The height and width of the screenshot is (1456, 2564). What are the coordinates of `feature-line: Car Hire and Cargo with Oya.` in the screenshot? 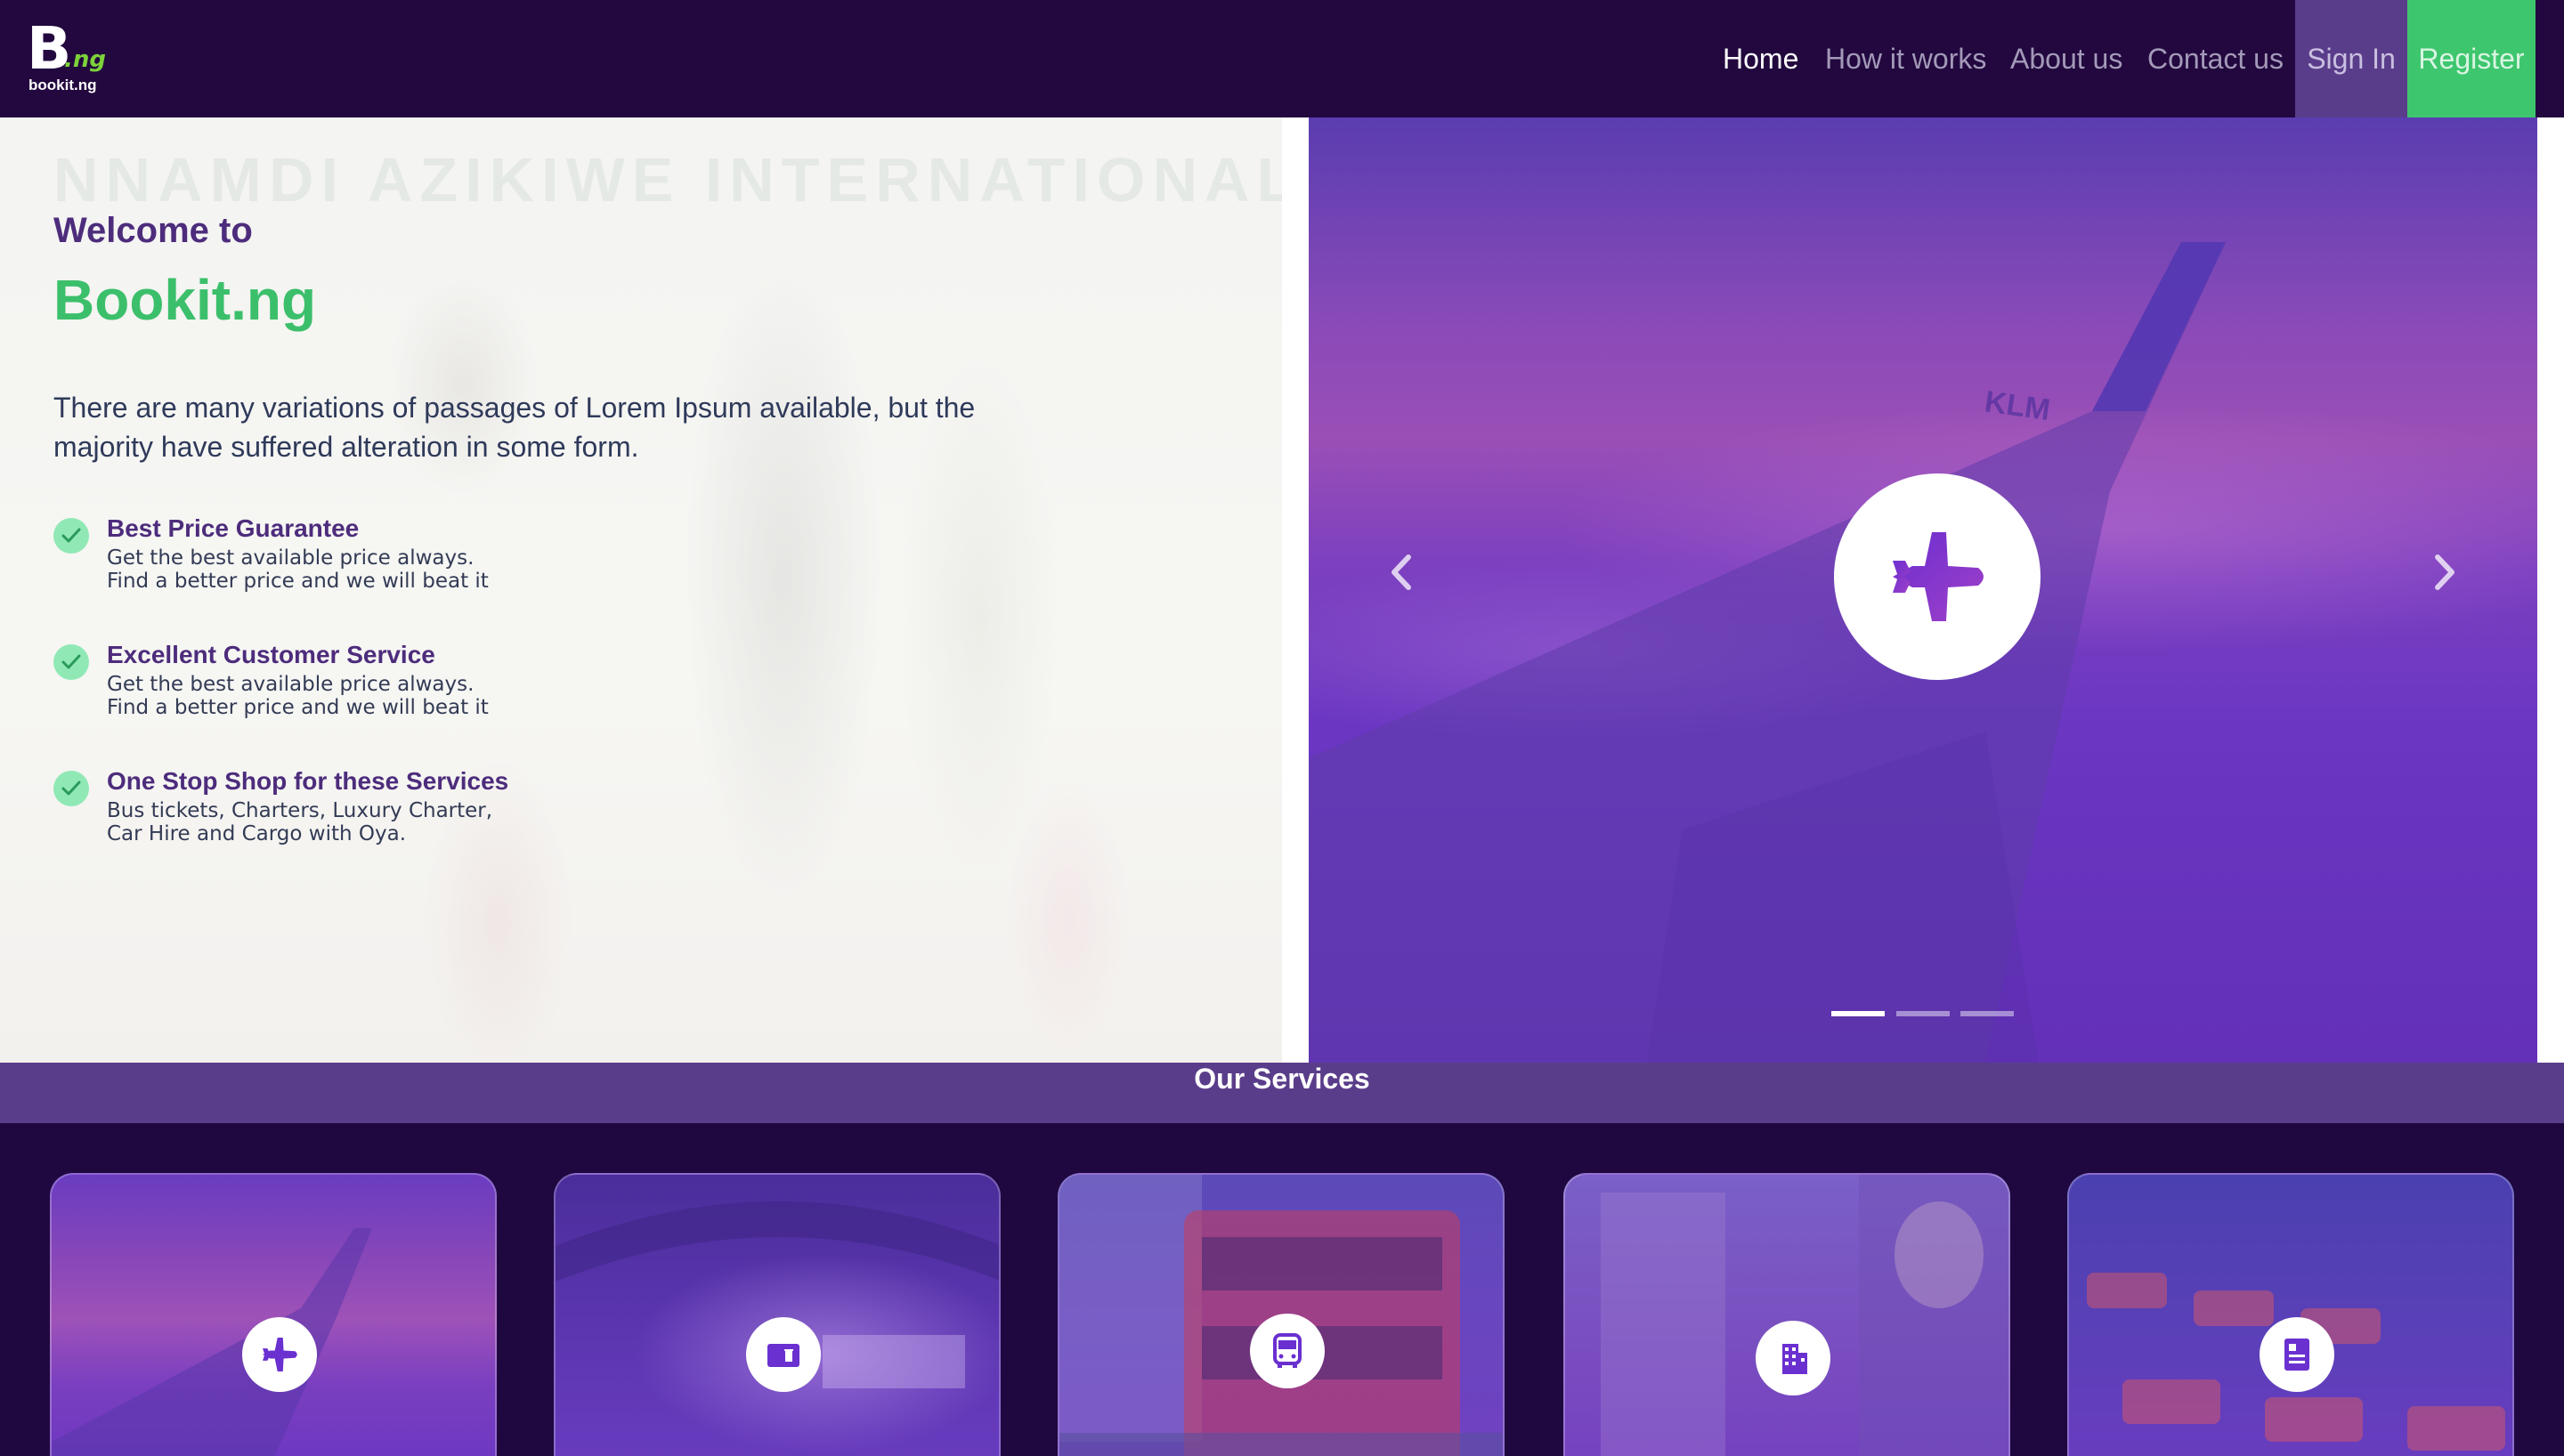 It's located at (257, 833).